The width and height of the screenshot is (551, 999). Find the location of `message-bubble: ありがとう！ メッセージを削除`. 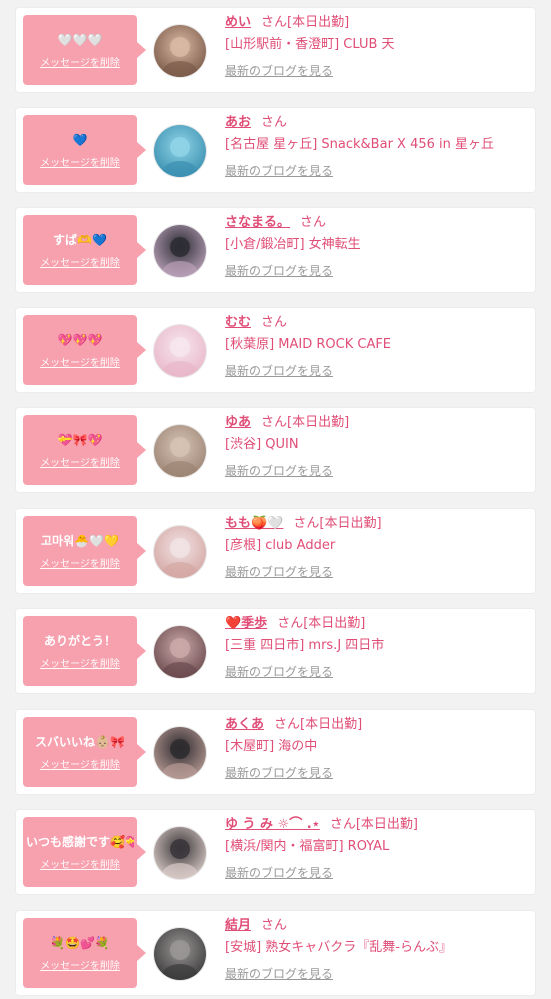

message-bubble: ありがとう！ メッセージを削除 is located at coordinates (84, 651).